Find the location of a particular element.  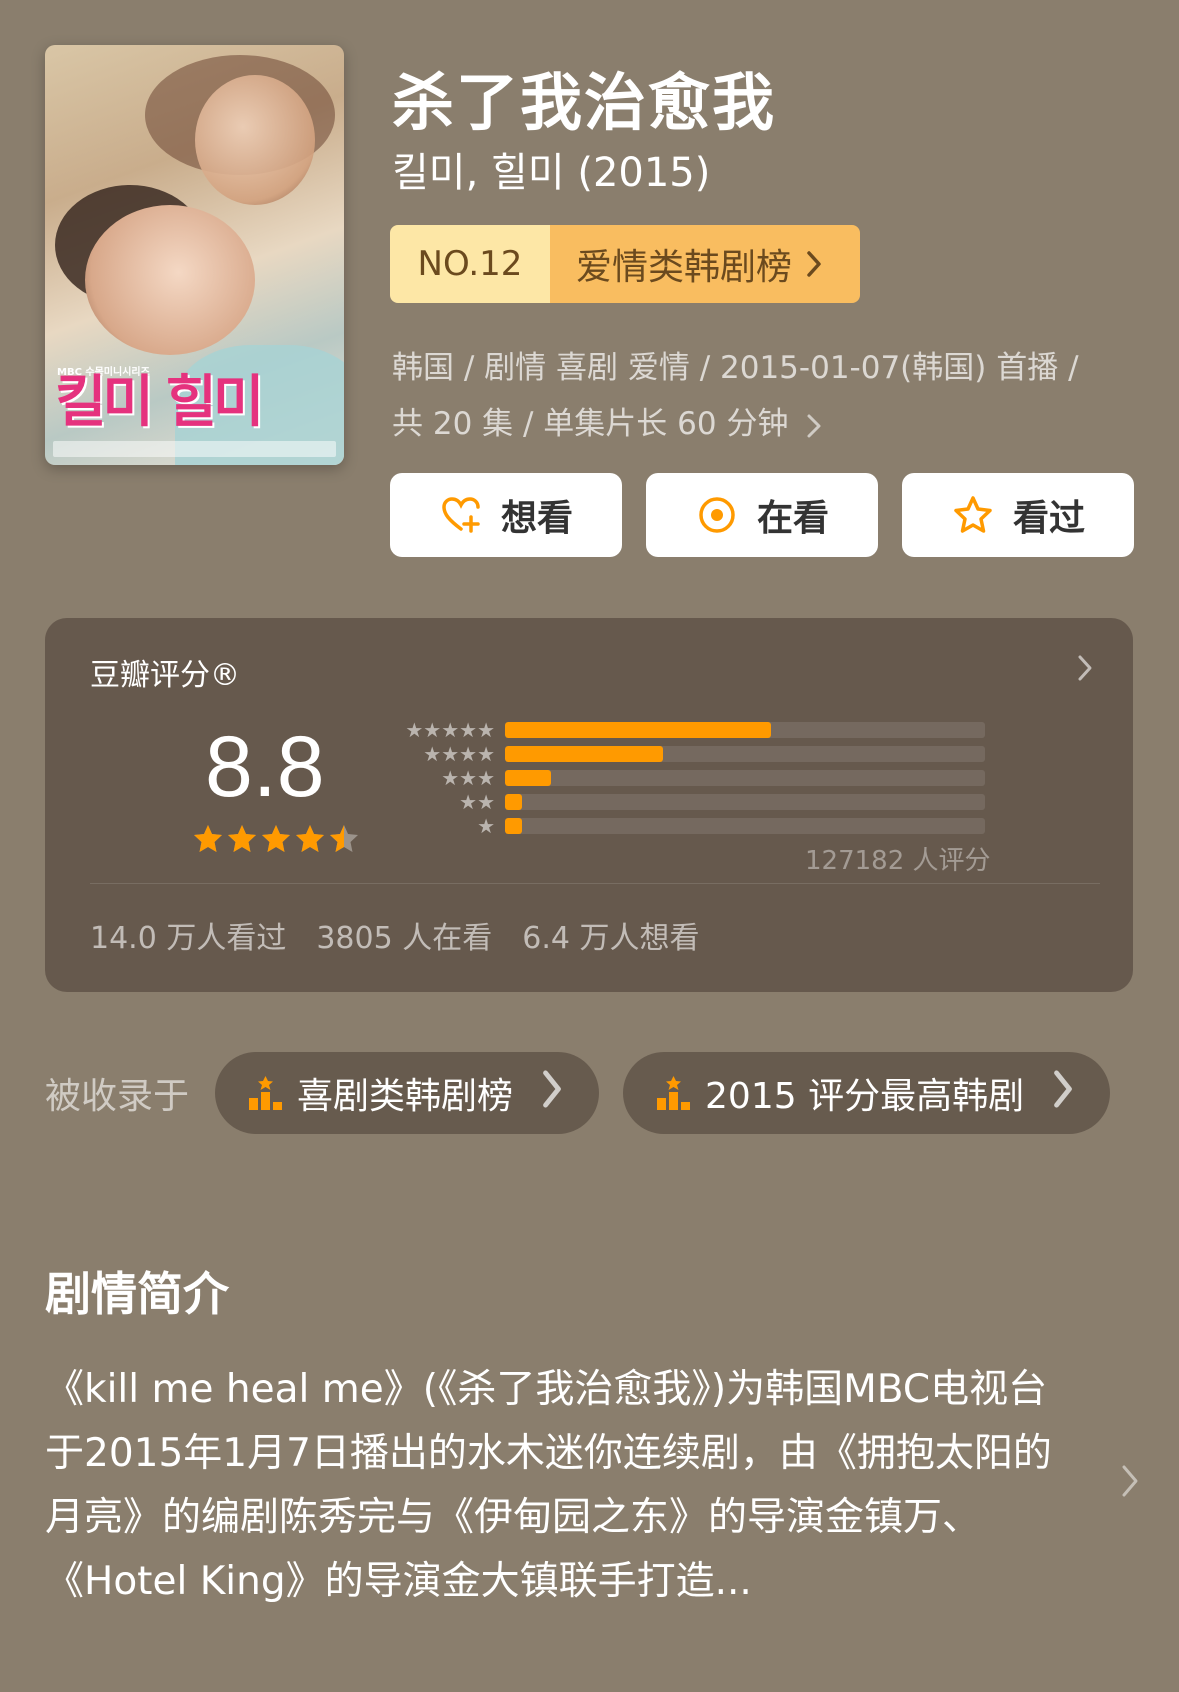

rank-number: NO.12 is located at coordinates (470, 264).